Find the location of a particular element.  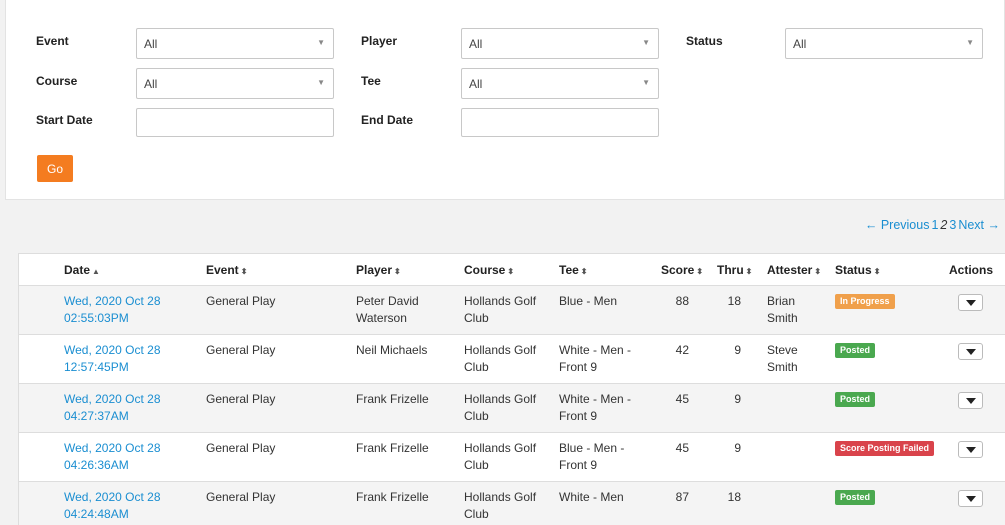

tee-filter-label: Tee is located at coordinates (371, 81).